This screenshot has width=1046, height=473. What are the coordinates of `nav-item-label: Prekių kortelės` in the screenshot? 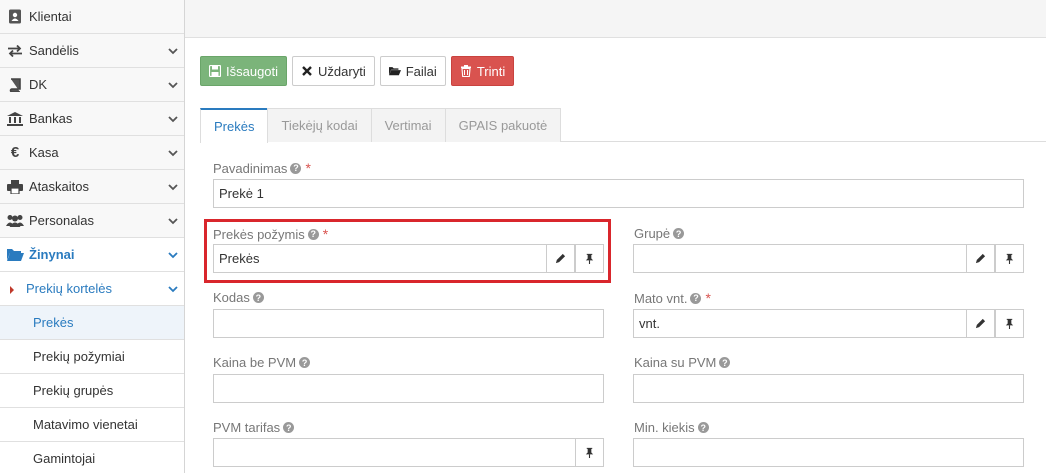 It's located at (69, 288).